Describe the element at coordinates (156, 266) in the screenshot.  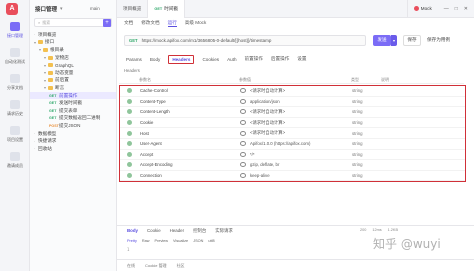
I see `status-item: Cookie 管理` at that location.